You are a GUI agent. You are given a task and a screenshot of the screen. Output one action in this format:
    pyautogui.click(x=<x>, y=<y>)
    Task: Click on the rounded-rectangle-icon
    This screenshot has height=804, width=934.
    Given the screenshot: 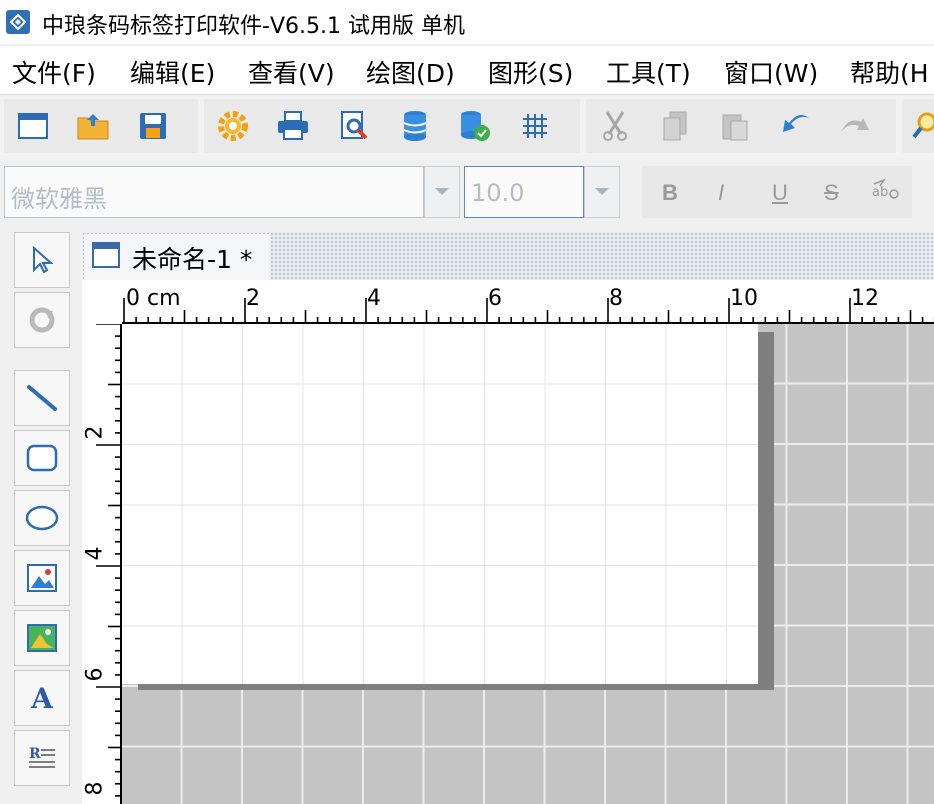 What is the action you would take?
    pyautogui.click(x=42, y=458)
    